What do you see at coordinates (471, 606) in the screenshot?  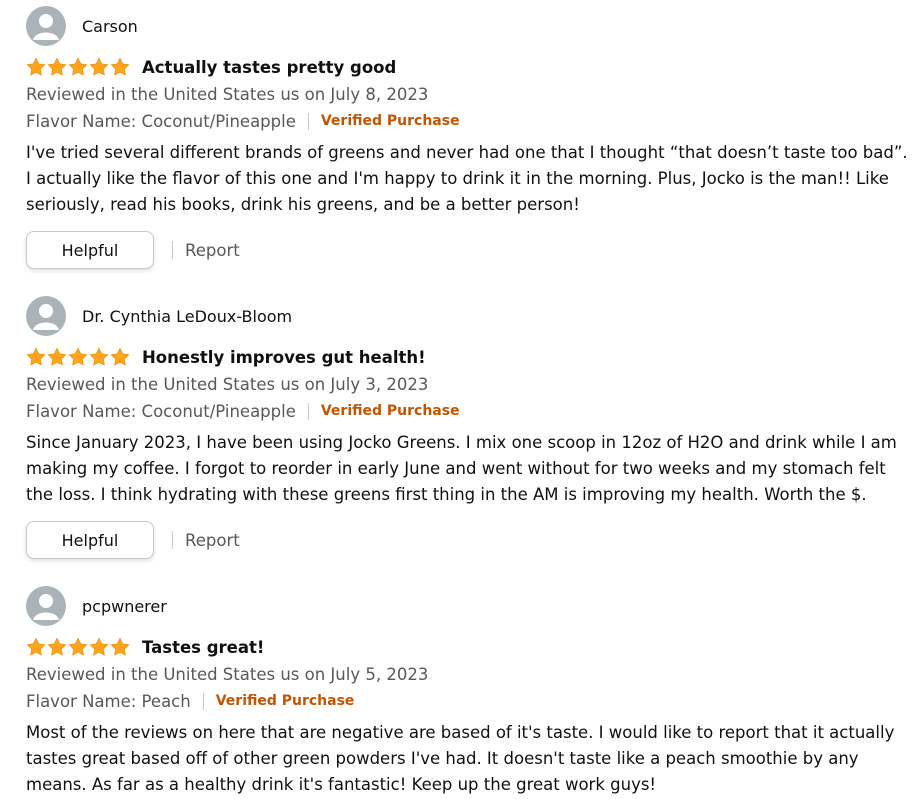 I see `reviewer-profile: pcpwnerer` at bounding box center [471, 606].